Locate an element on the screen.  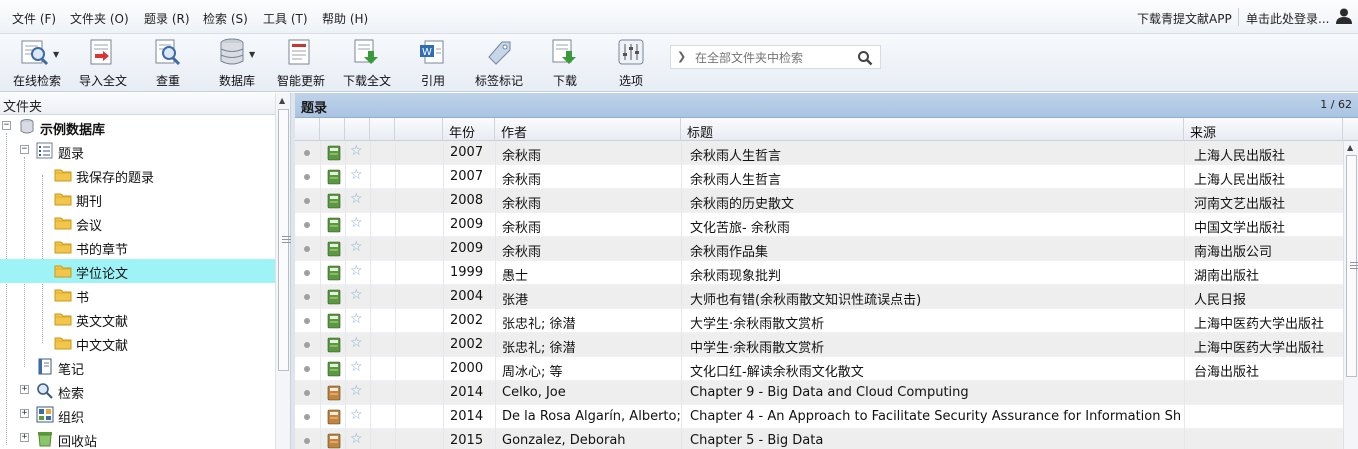
folder-pane-scrollbar: ▲ is located at coordinates (283, 271).